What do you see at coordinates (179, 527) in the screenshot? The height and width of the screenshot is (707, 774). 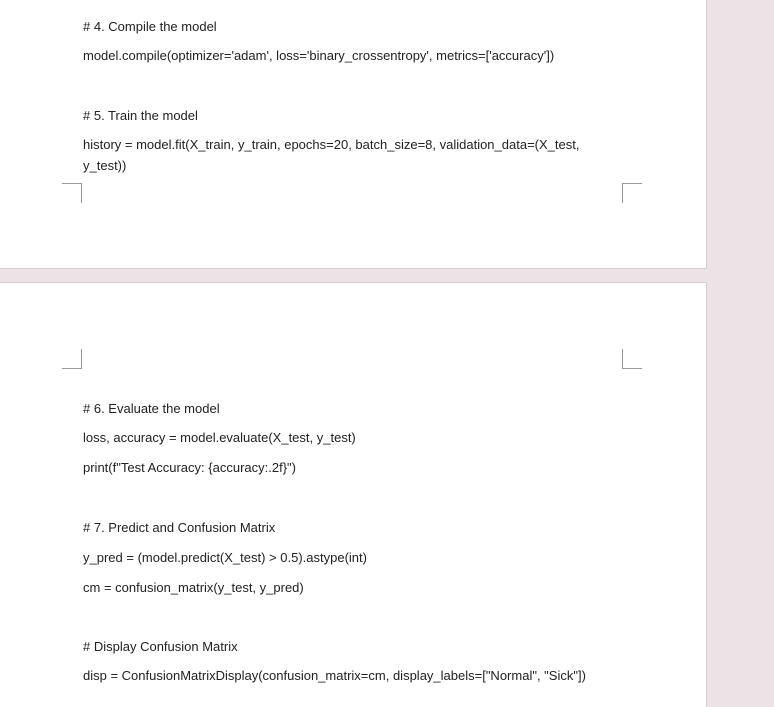 I see `comment-line: # 7. Predict and Confusion Matrix` at bounding box center [179, 527].